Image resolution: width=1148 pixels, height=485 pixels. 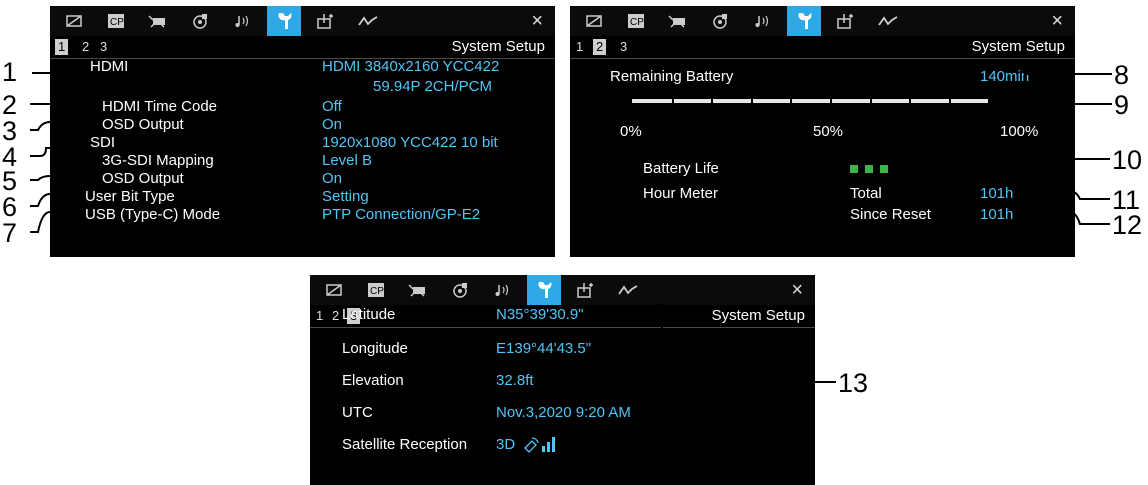 What do you see at coordinates (866, 193) in the screenshot?
I see `total-label: Total` at bounding box center [866, 193].